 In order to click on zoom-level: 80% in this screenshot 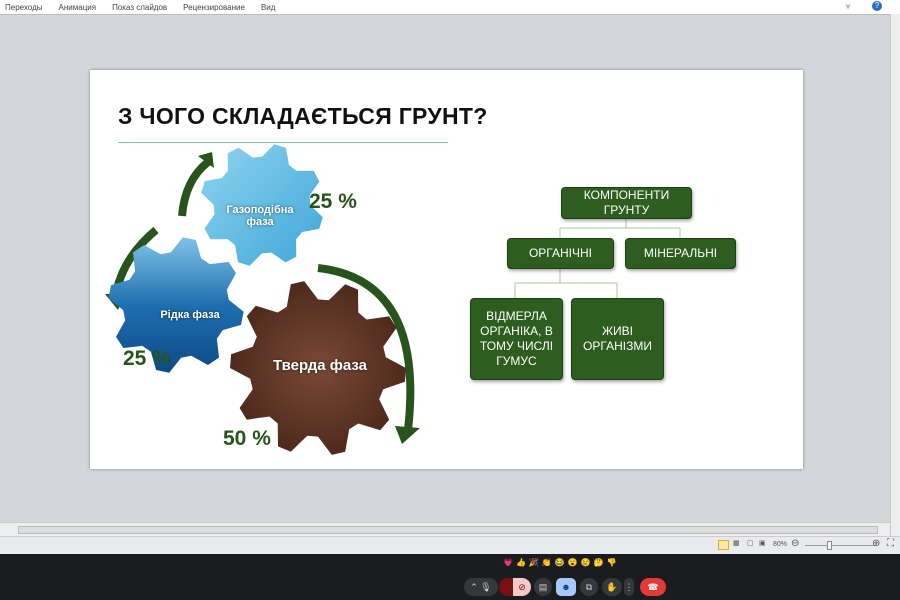, I will do `click(780, 544)`.